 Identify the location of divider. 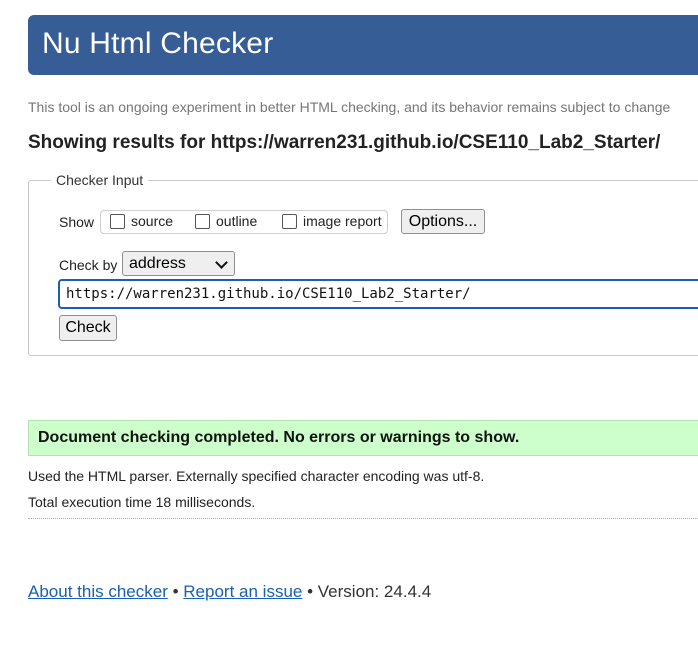
(363, 518).